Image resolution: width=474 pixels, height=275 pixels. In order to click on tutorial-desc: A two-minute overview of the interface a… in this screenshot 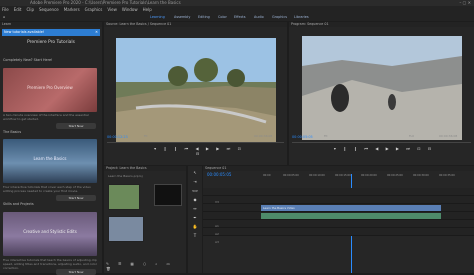, I will do `click(46, 117)`.